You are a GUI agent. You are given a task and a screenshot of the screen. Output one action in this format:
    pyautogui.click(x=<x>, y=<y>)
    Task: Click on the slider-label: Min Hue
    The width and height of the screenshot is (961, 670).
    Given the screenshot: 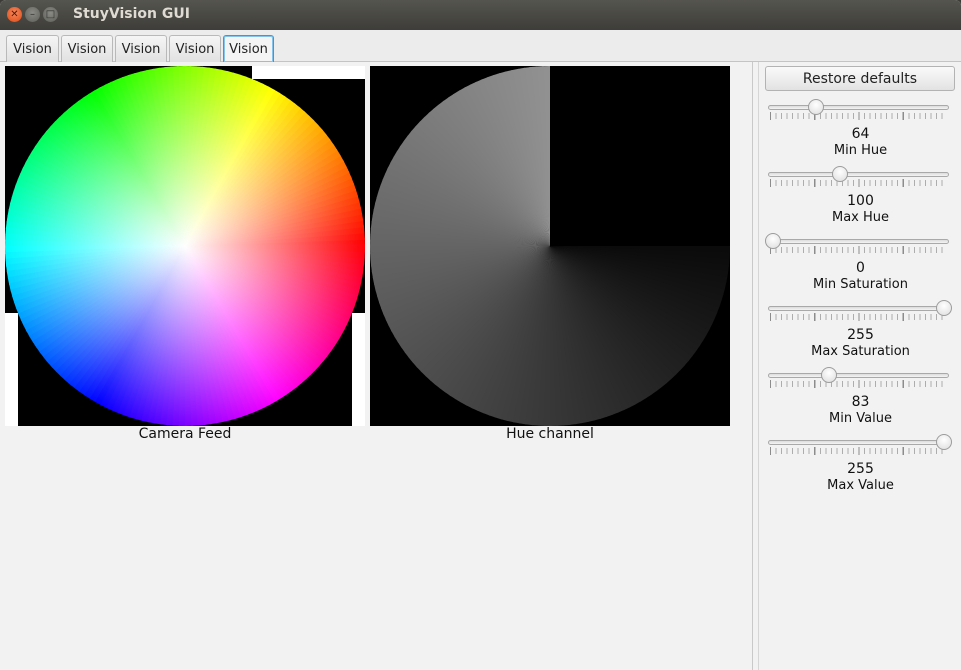 What is the action you would take?
    pyautogui.click(x=860, y=150)
    